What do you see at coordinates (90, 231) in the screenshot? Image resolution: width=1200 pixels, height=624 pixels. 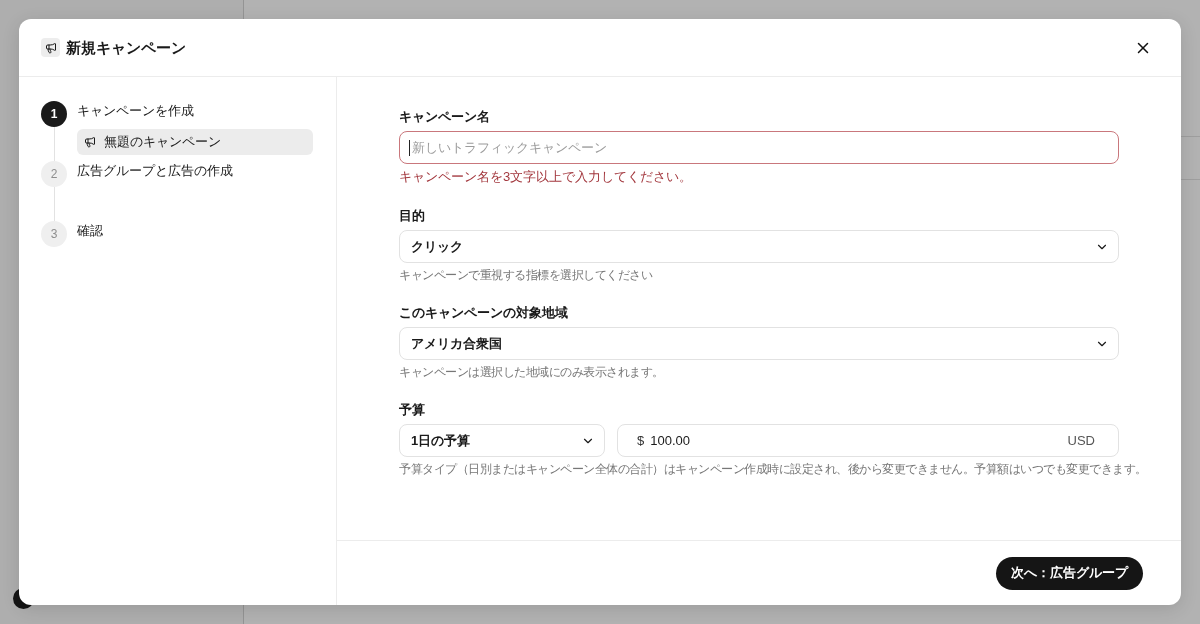 I see `step-label: 確認` at bounding box center [90, 231].